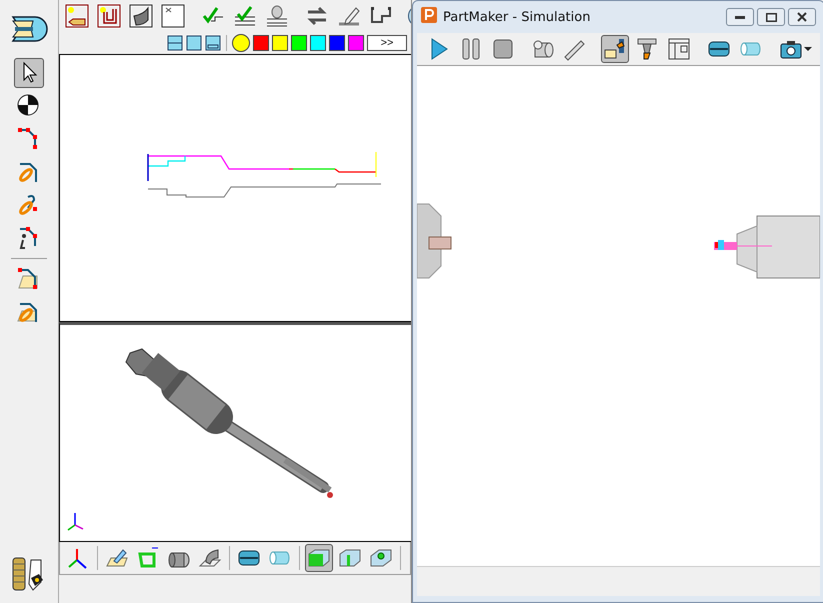  What do you see at coordinates (679, 49) in the screenshot?
I see `machine-icon` at bounding box center [679, 49].